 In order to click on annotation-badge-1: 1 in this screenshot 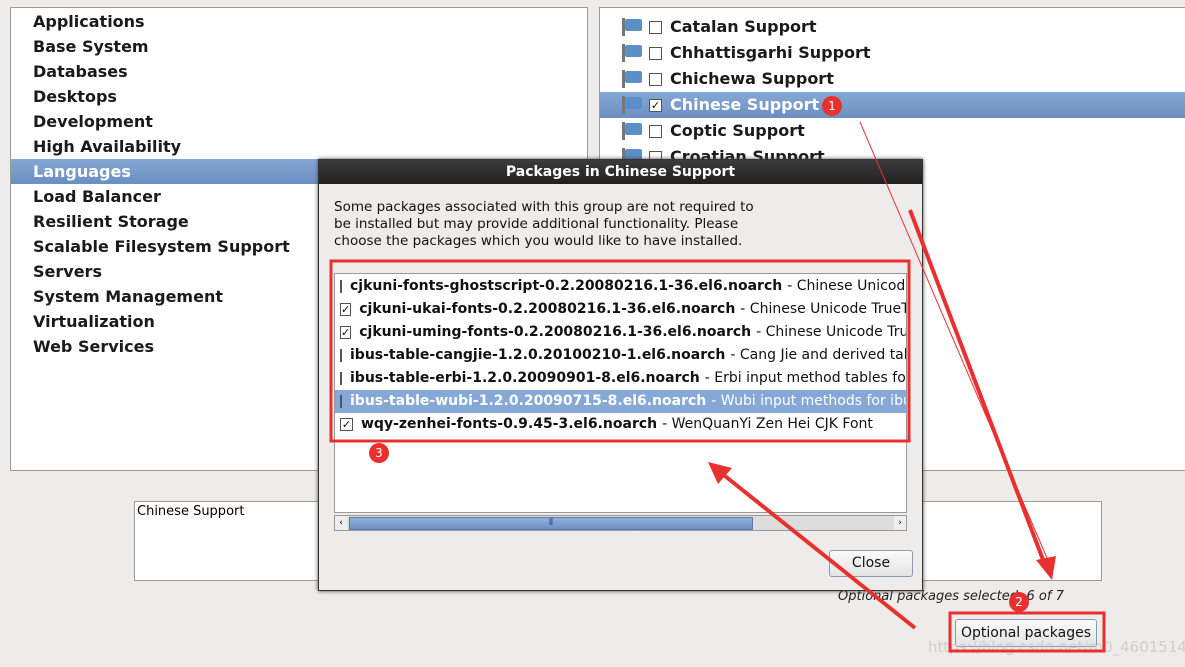, I will do `click(832, 106)`.